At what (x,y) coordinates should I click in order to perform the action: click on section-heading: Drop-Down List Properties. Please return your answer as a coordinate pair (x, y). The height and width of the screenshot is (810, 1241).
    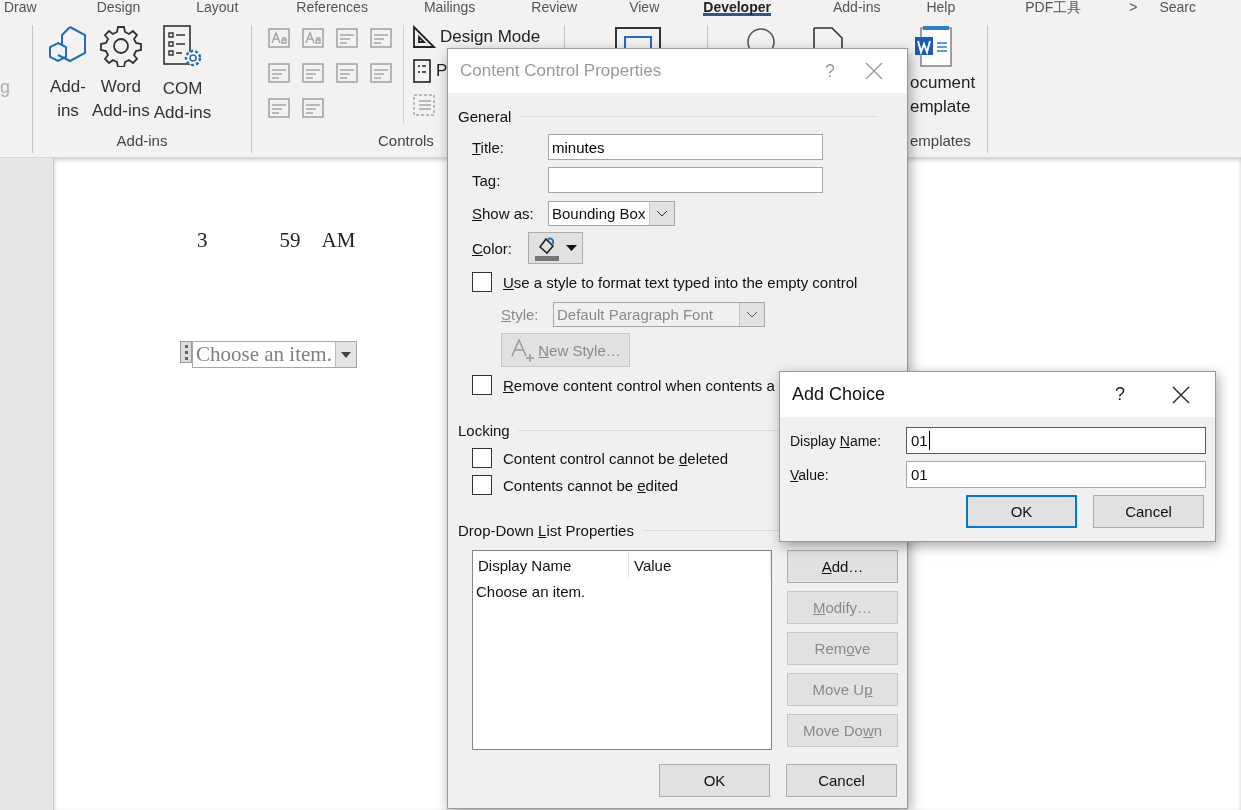
    Looking at the image, I should click on (546, 530).